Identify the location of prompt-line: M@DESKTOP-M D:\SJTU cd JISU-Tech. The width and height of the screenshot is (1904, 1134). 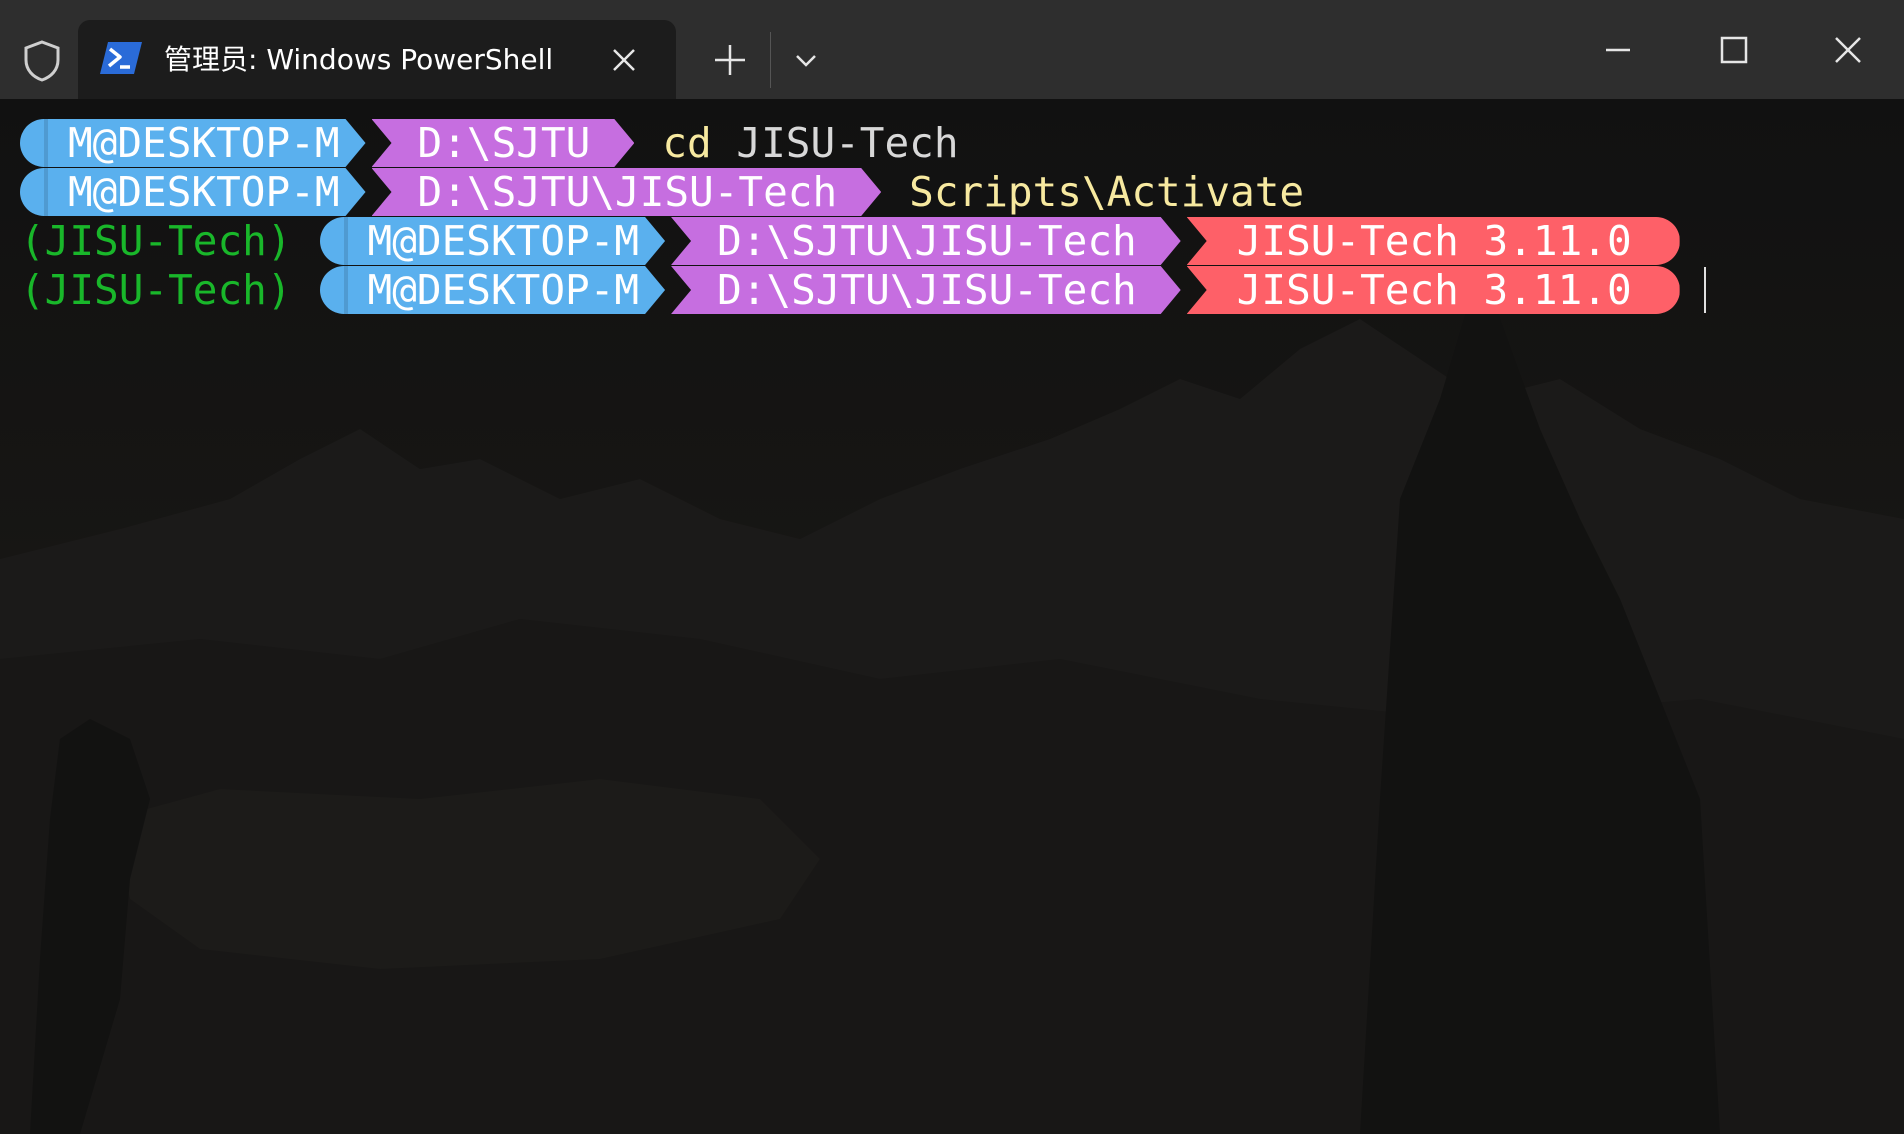
(489, 143).